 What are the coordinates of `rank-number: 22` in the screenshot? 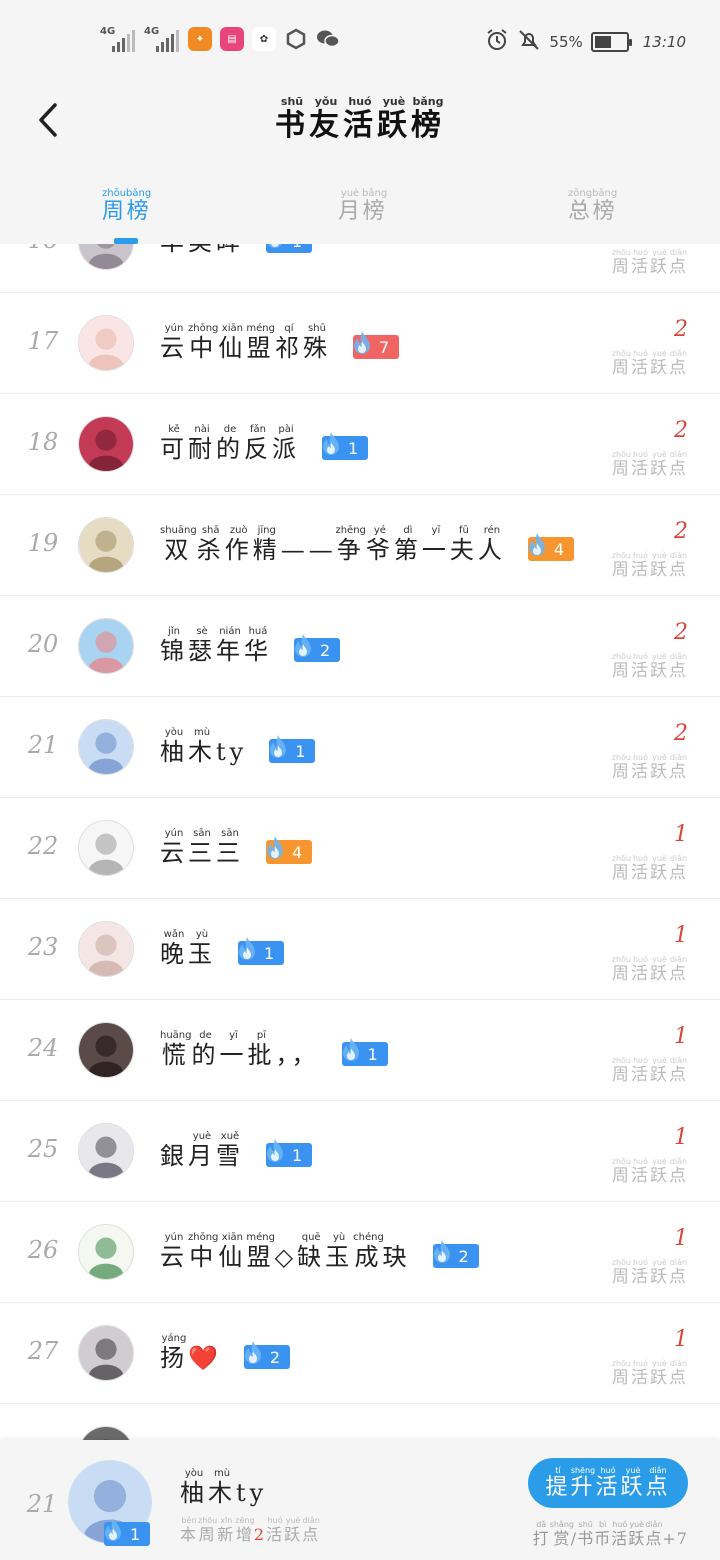 It's located at (43, 846).